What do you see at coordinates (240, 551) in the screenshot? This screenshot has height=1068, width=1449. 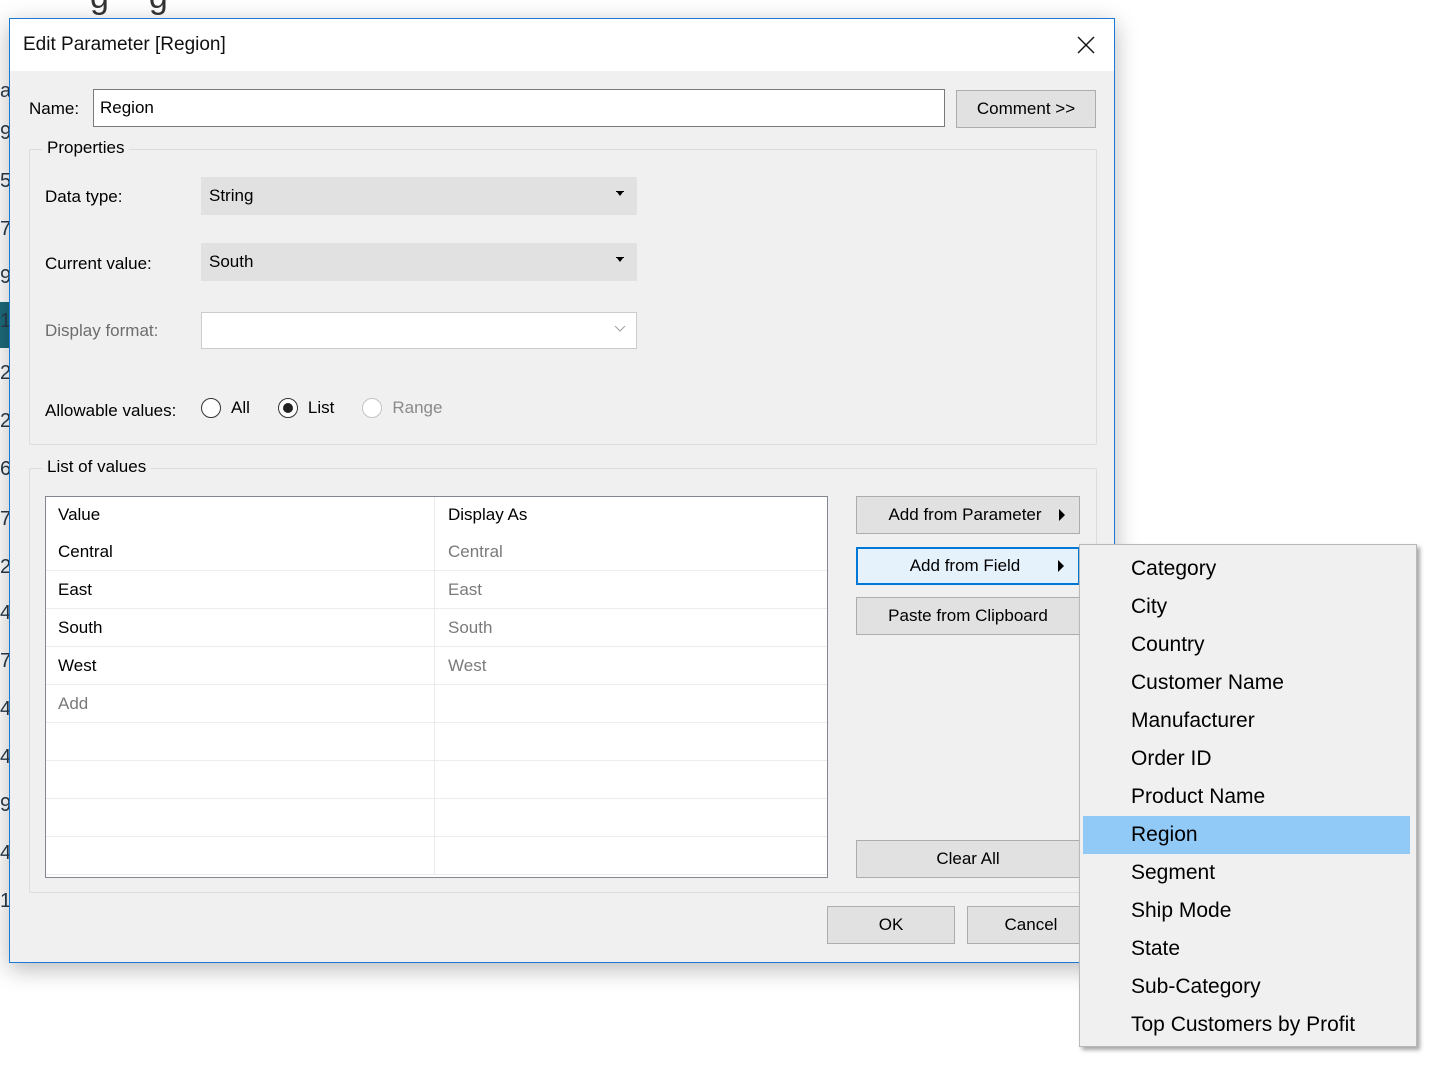 I see `value-cell: Central` at bounding box center [240, 551].